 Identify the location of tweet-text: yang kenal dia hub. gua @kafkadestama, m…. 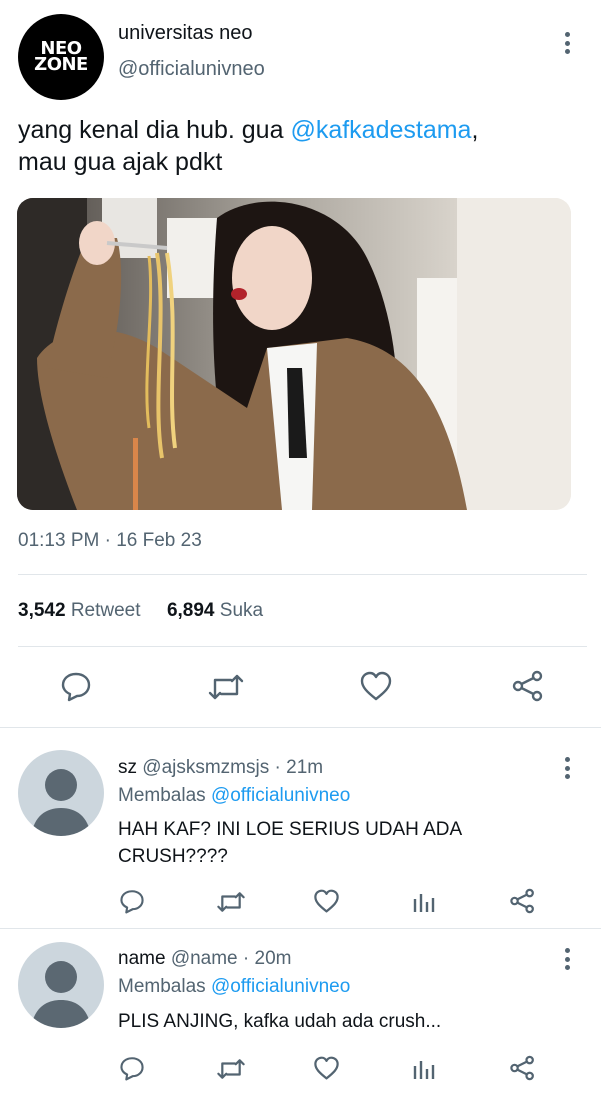
(298, 146).